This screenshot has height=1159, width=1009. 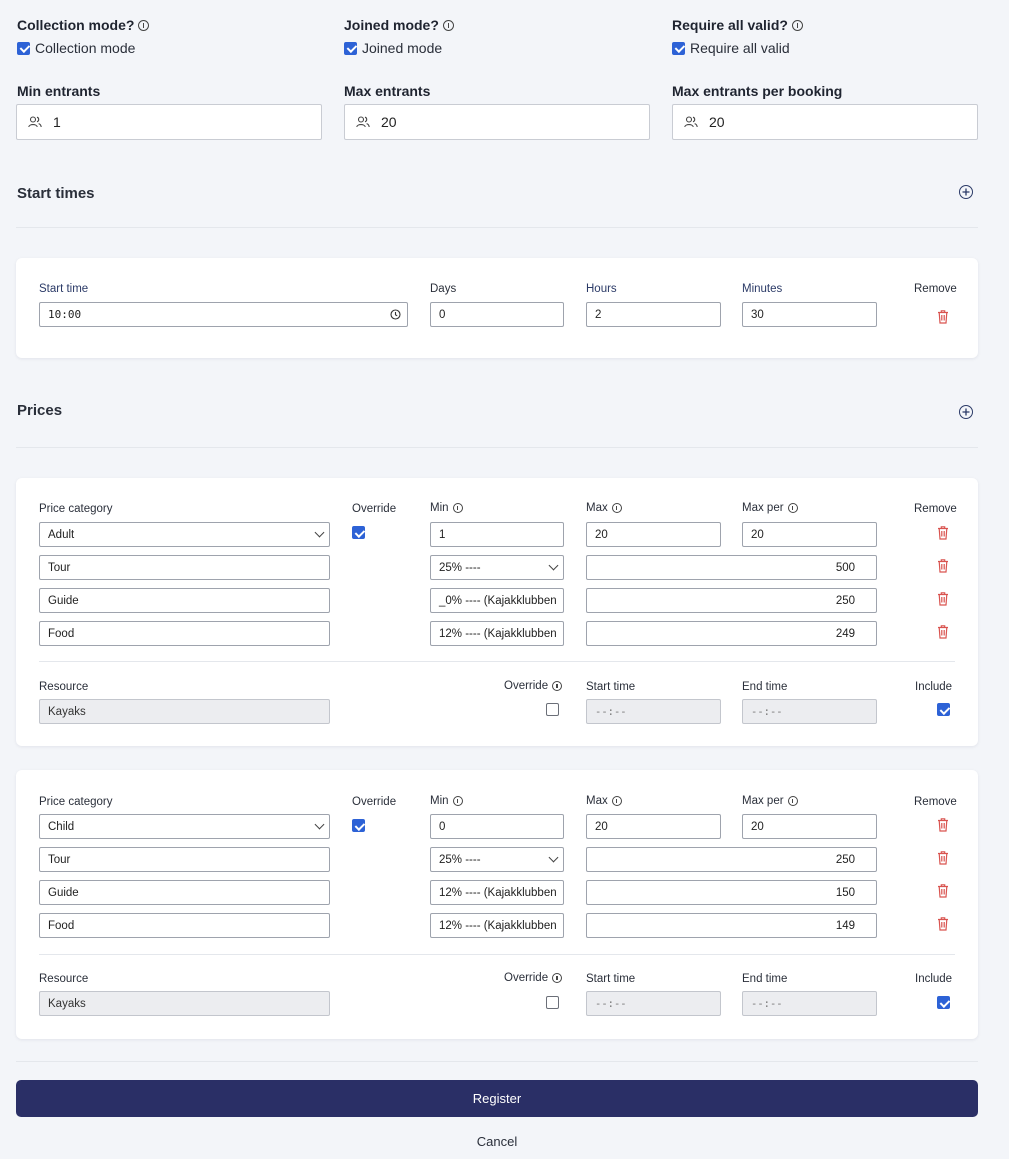 What do you see at coordinates (40, 410) in the screenshot?
I see `prices-title: Prices` at bounding box center [40, 410].